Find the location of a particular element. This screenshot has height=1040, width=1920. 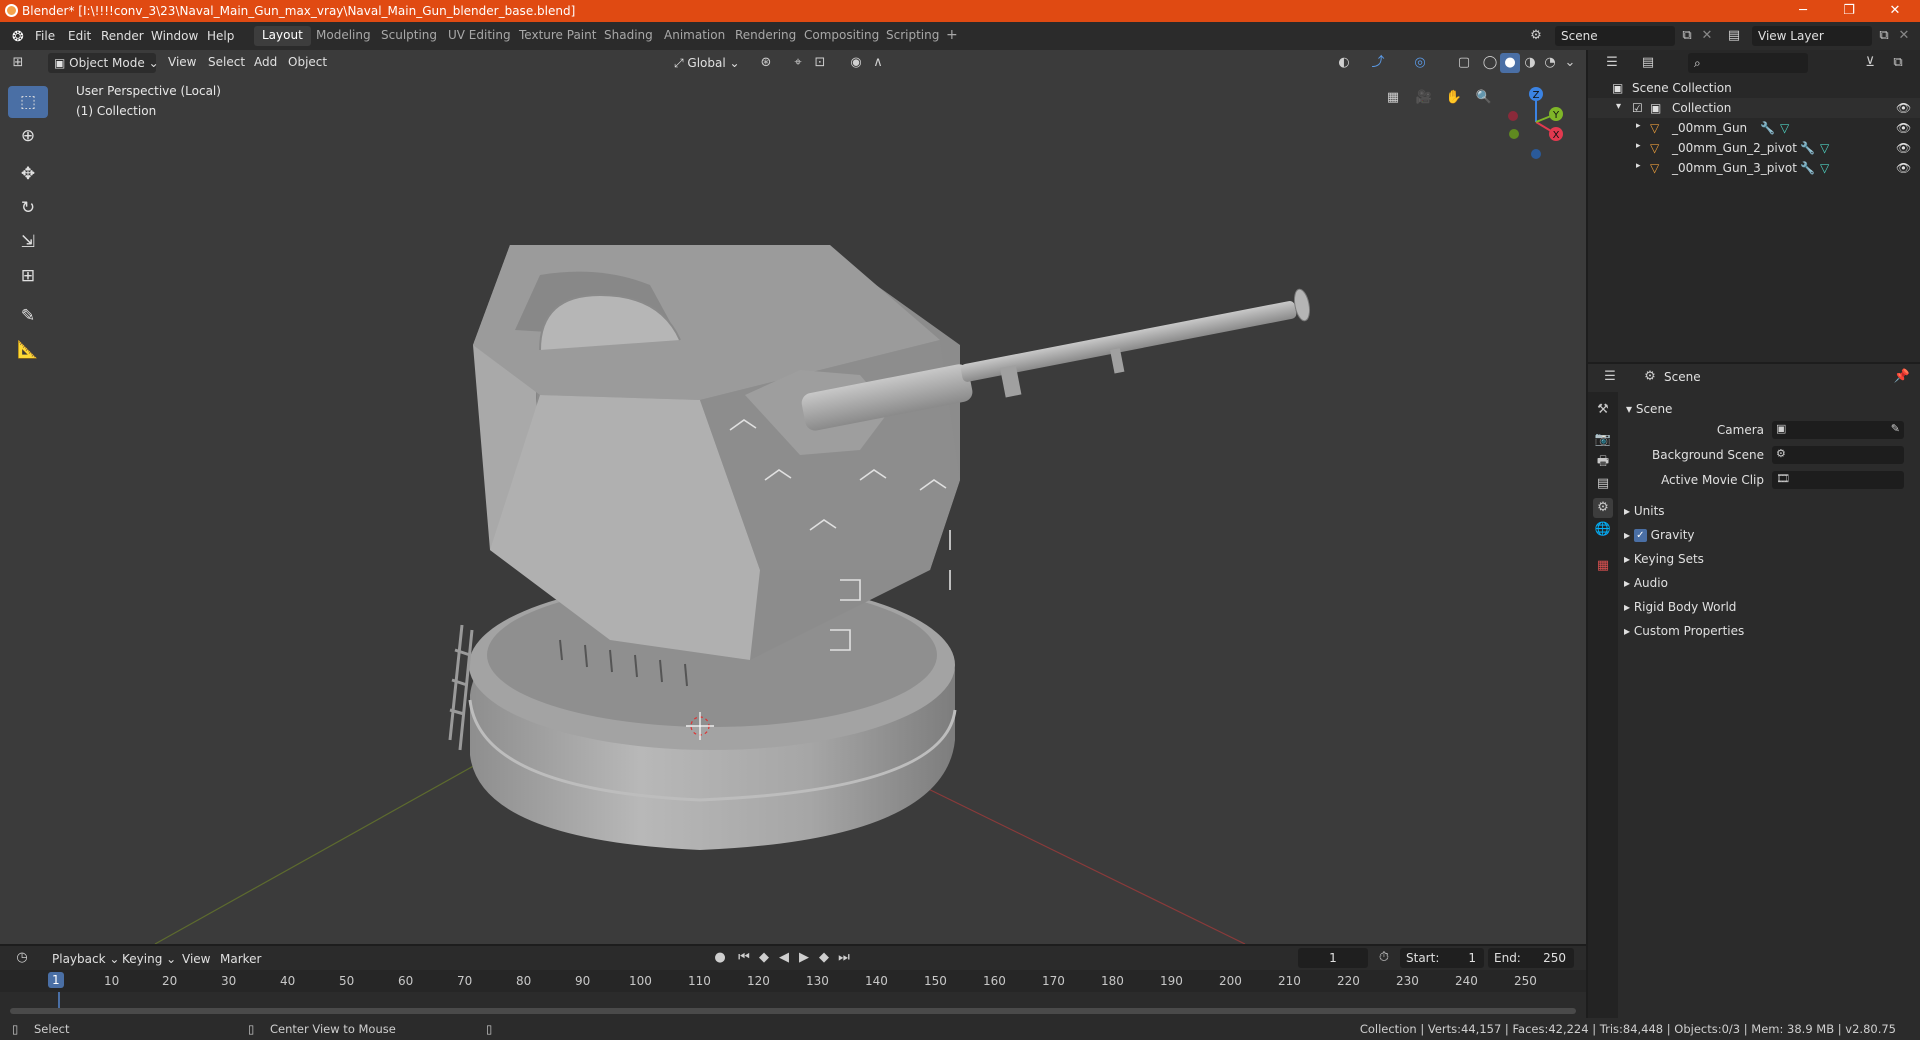

measure-tool-icon: 📐 is located at coordinates (28, 350).